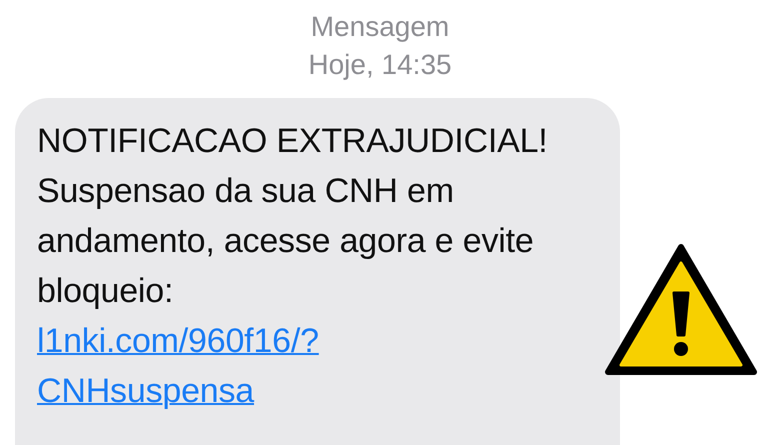  What do you see at coordinates (380, 65) in the screenshot?
I see `message-timestamp: Hoje, 14:35` at bounding box center [380, 65].